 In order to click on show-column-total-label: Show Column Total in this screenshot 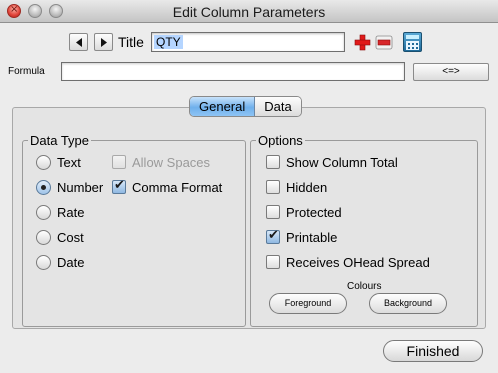, I will do `click(342, 162)`.